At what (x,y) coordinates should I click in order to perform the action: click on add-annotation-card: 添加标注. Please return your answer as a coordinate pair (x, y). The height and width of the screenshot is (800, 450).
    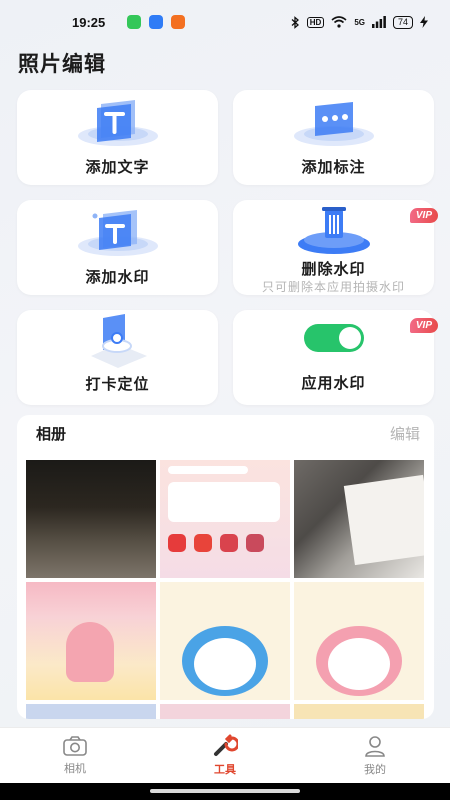
    Looking at the image, I should click on (333, 137).